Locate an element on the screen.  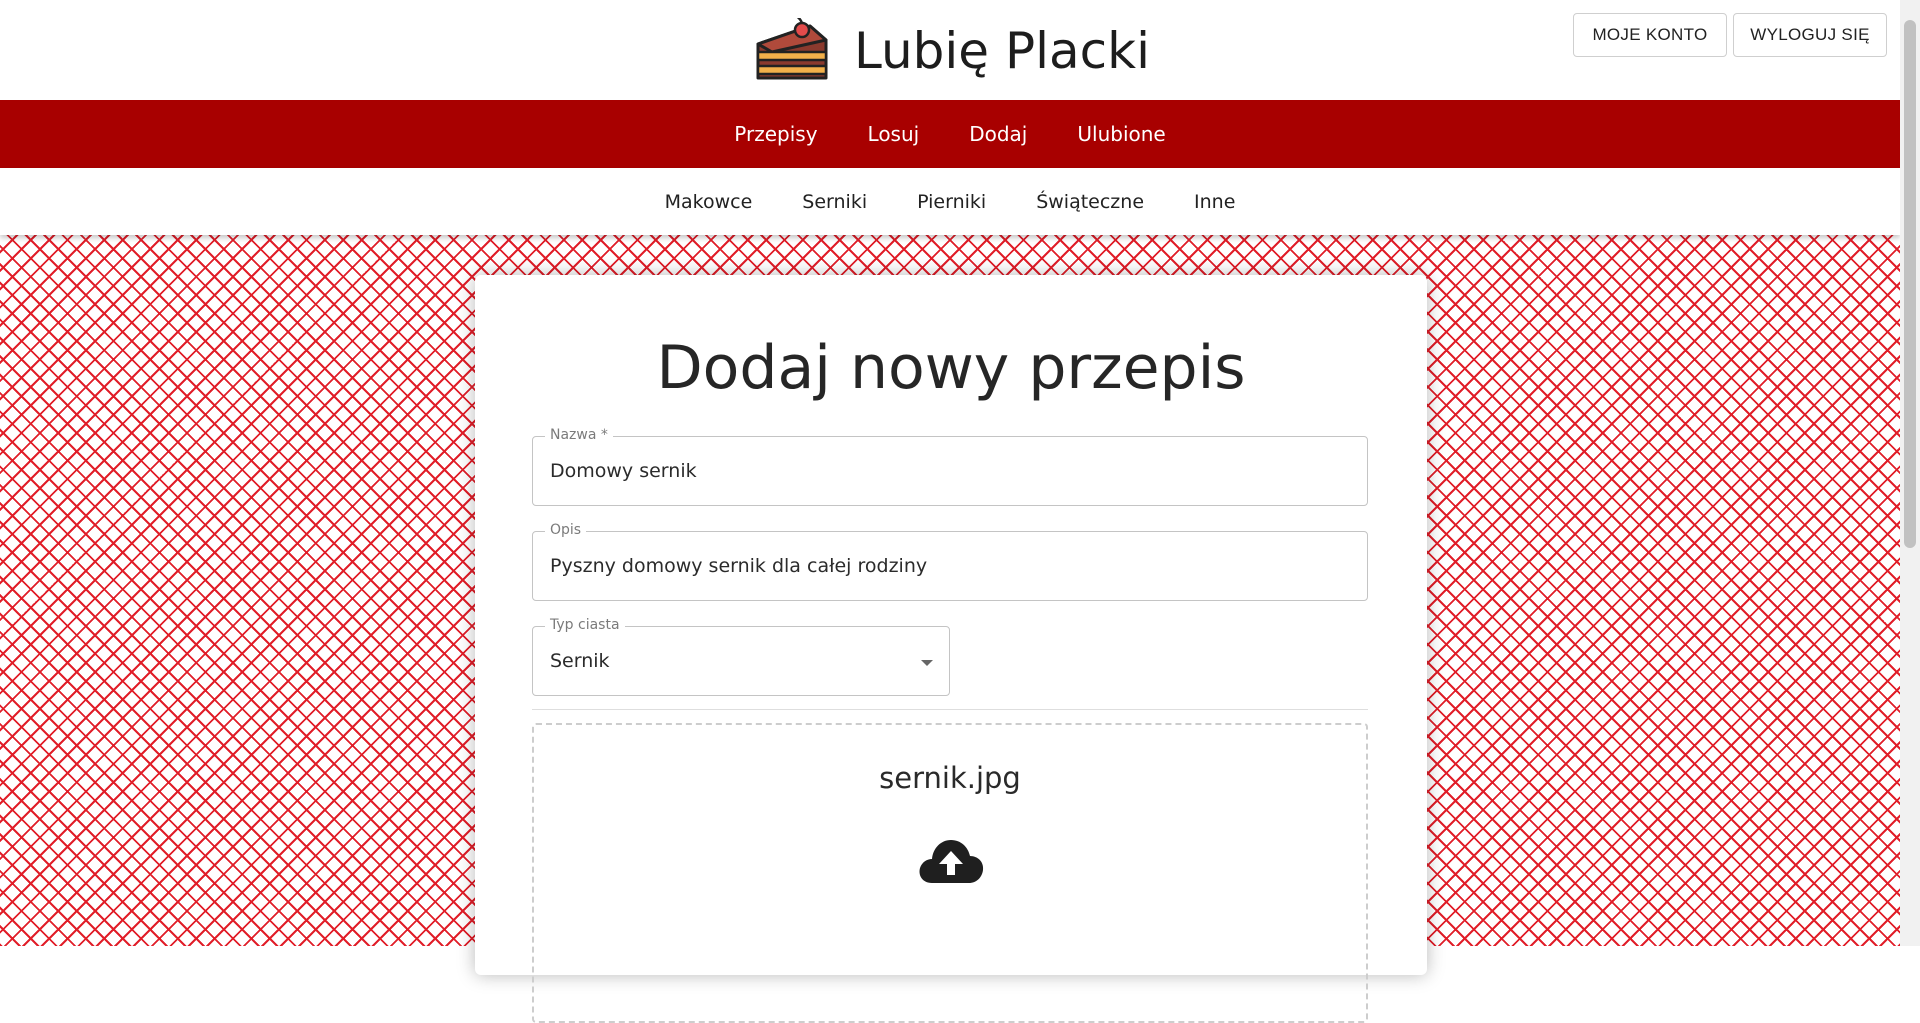
scrollbar-thumb is located at coordinates (1910, 284).